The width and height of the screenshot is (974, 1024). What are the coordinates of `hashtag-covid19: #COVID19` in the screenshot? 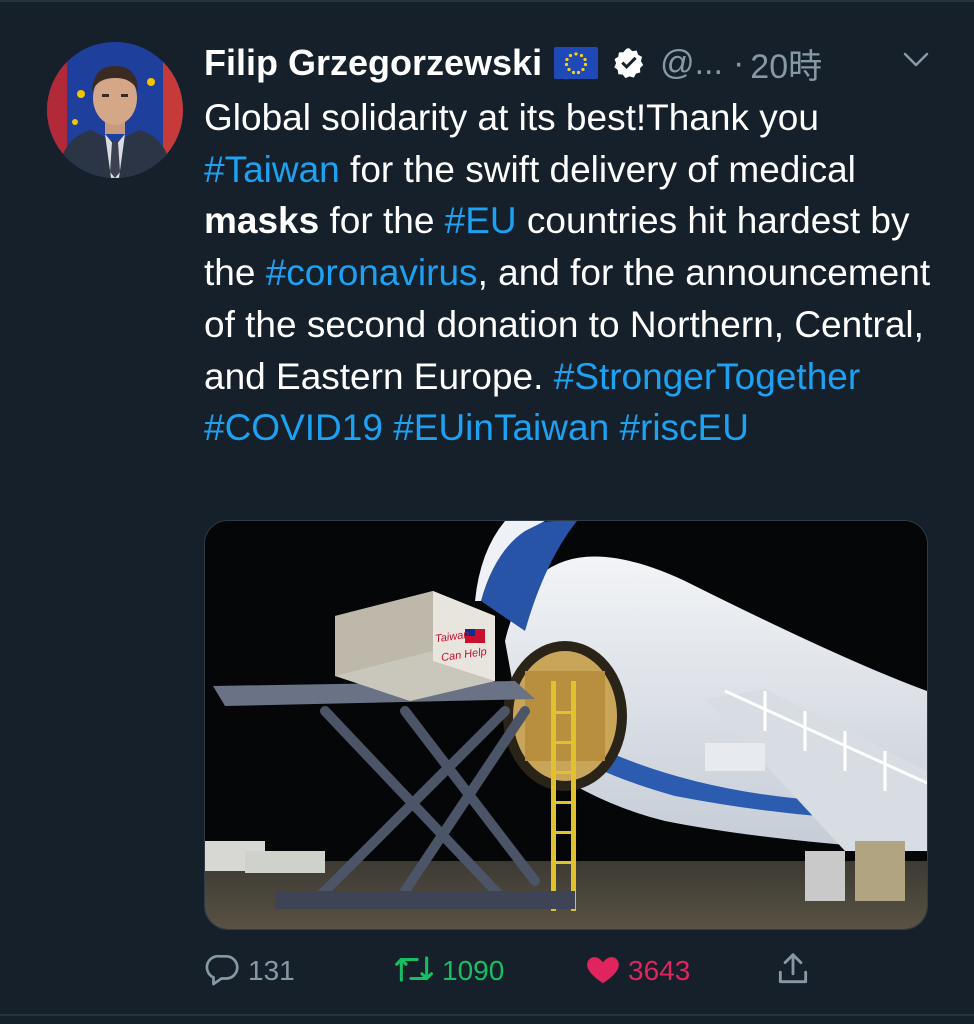 It's located at (293, 427).